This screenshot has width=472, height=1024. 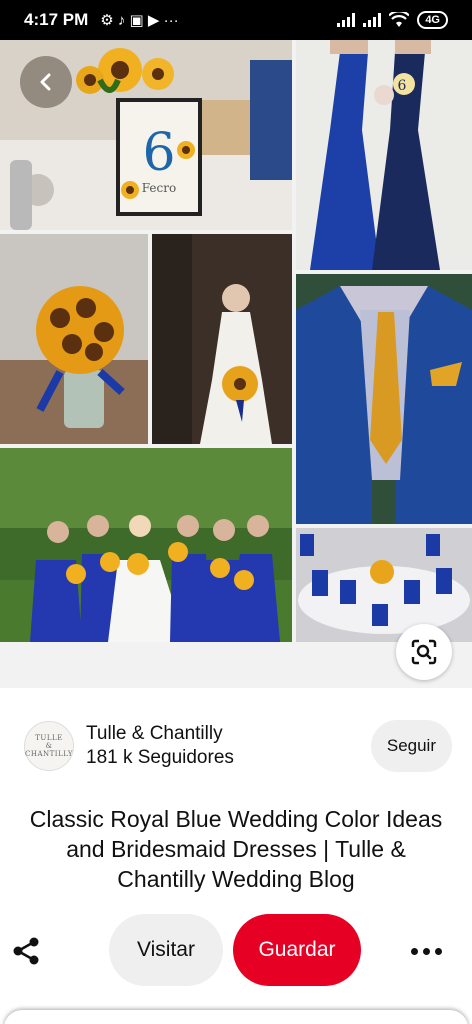 I want to click on back-button, so click(x=46, y=82).